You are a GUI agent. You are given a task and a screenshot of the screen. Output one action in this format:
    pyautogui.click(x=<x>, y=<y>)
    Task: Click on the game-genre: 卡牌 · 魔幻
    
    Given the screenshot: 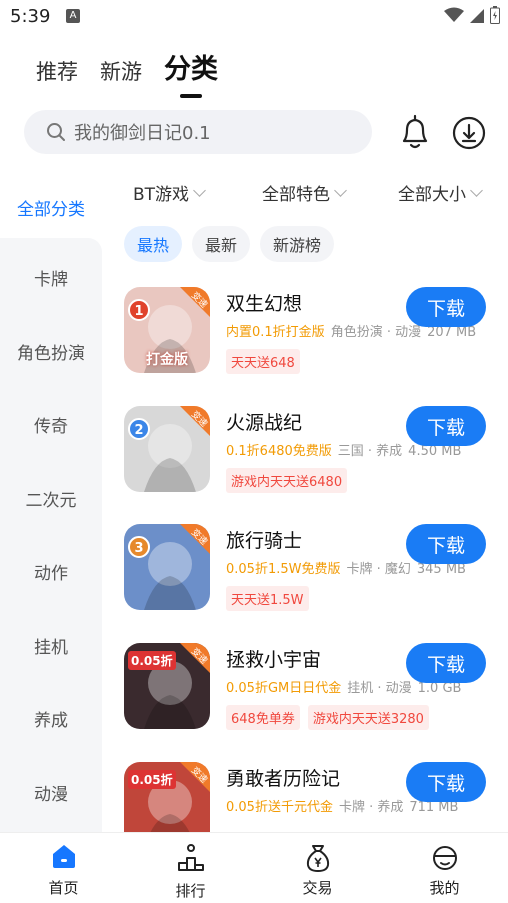 What is the action you would take?
    pyautogui.click(x=378, y=569)
    